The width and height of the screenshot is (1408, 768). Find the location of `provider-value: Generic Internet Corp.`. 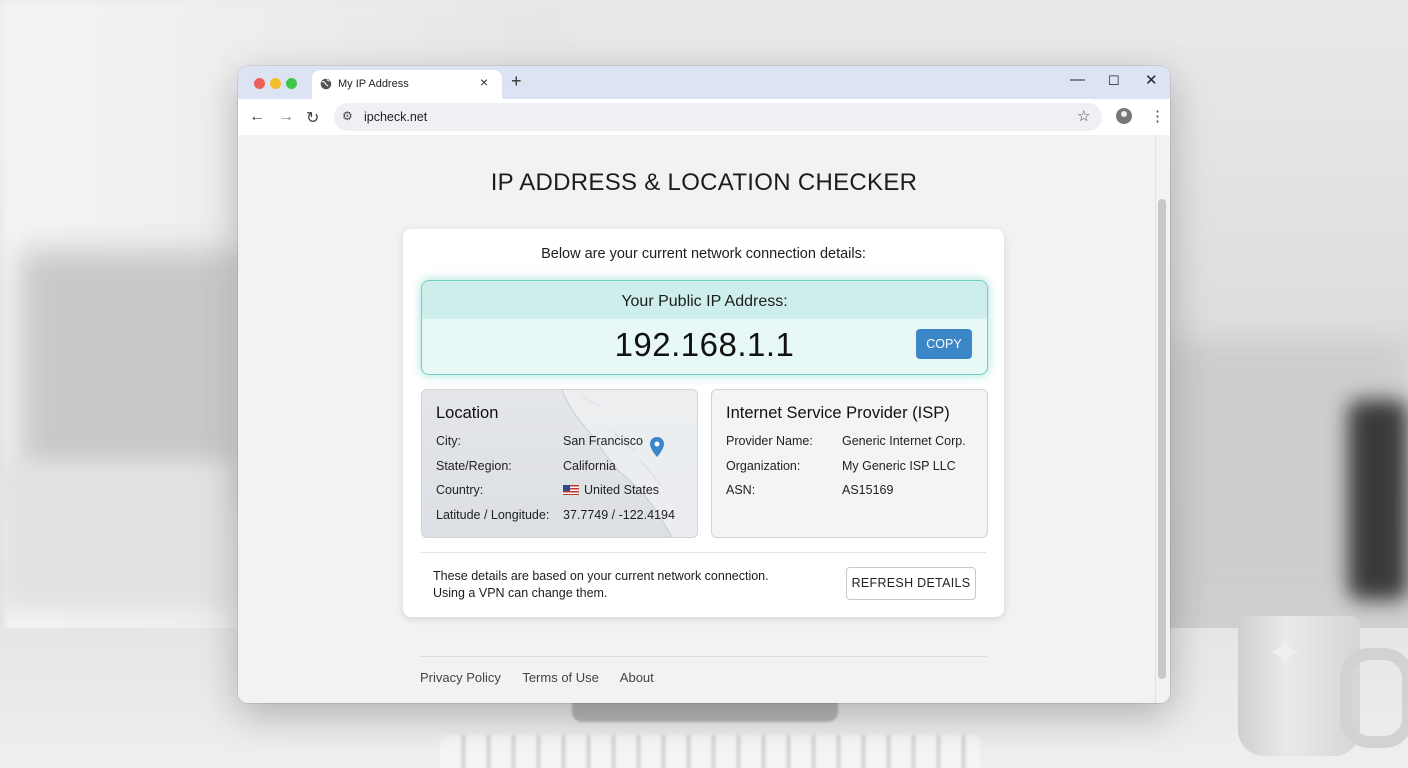

provider-value: Generic Internet Corp. is located at coordinates (904, 441).